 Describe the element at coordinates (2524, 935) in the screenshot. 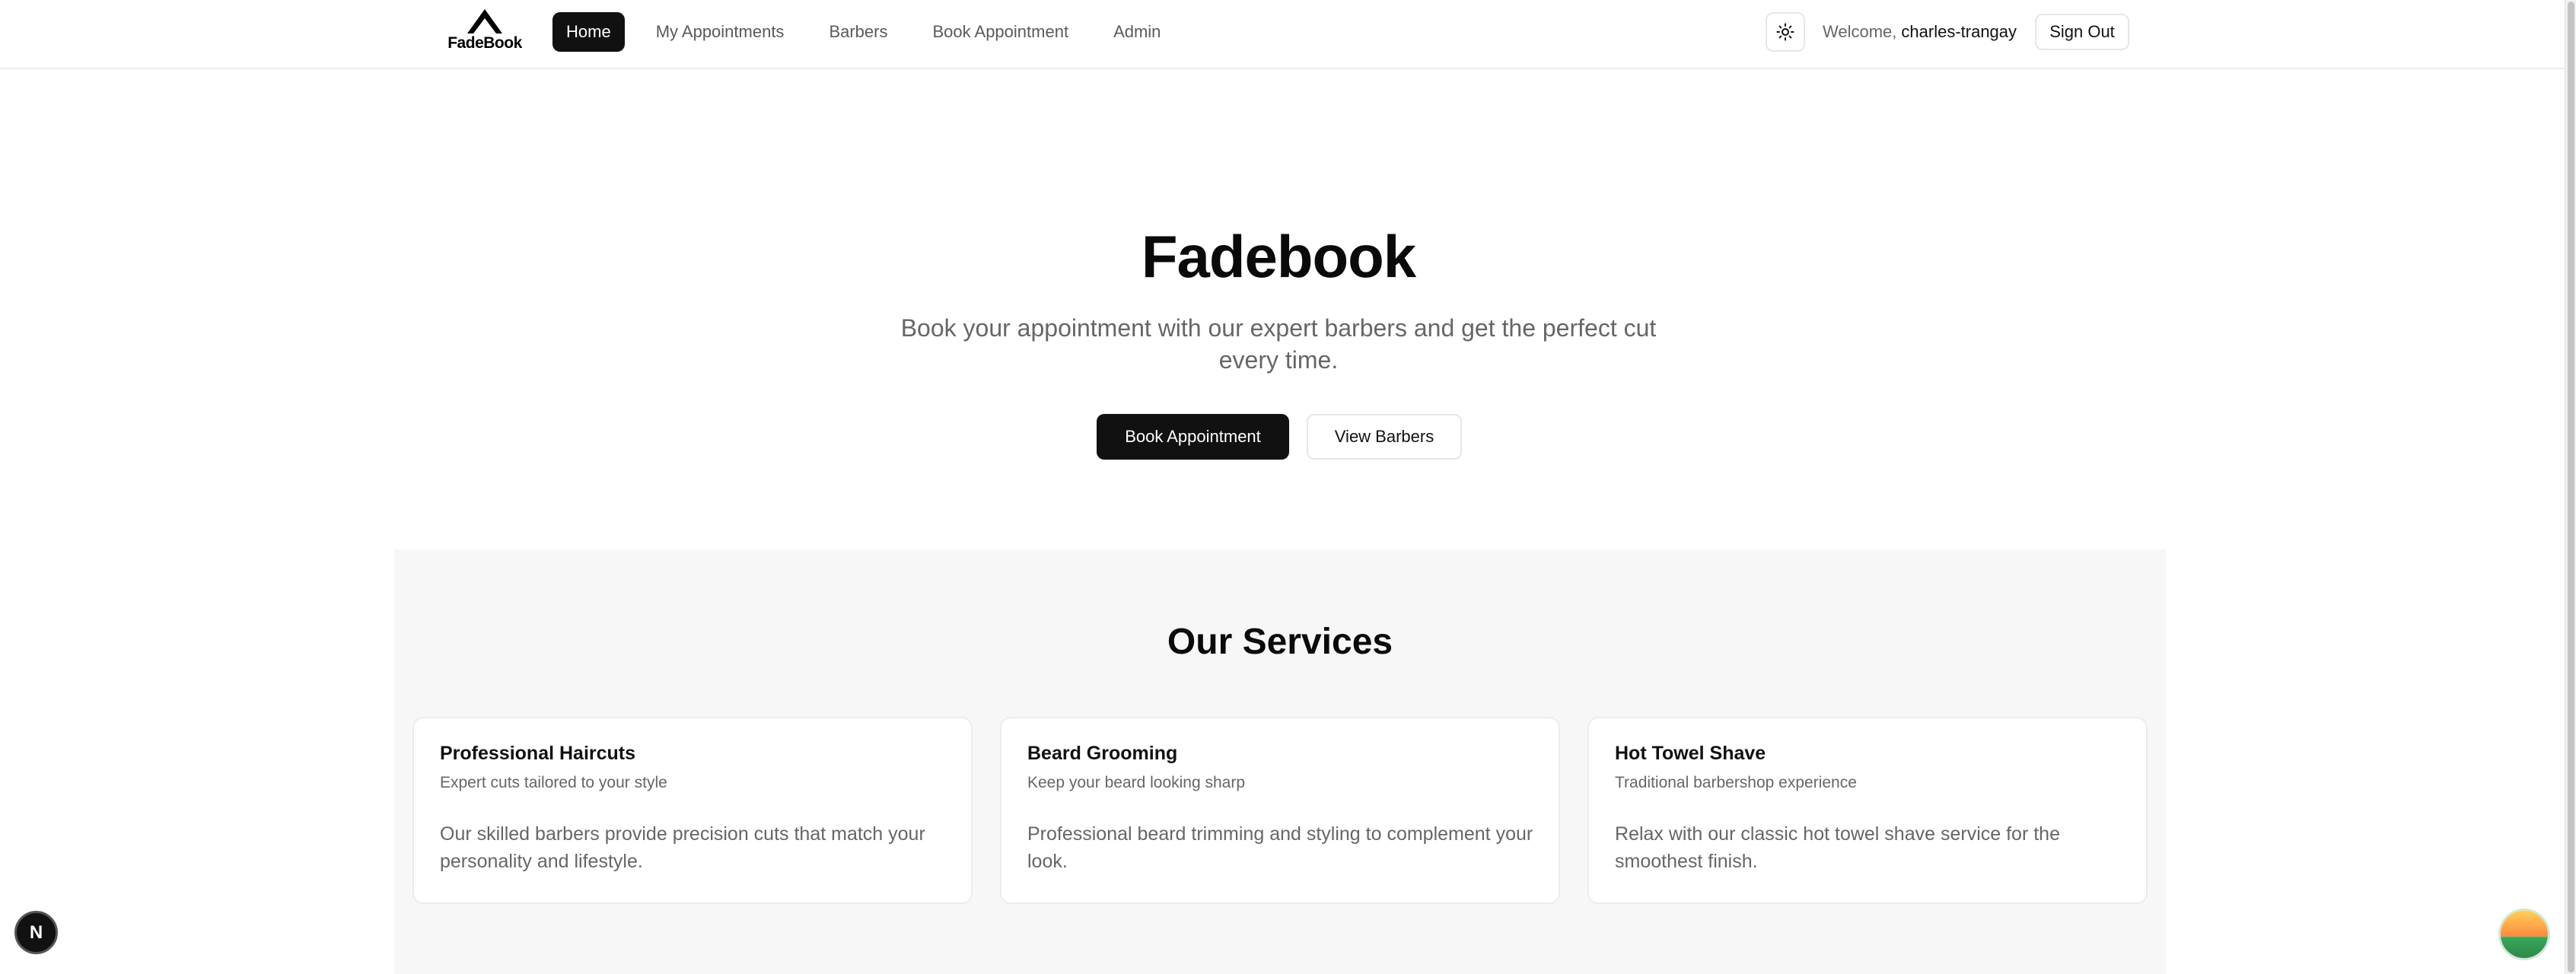

I see `landscape-widget-icon` at that location.